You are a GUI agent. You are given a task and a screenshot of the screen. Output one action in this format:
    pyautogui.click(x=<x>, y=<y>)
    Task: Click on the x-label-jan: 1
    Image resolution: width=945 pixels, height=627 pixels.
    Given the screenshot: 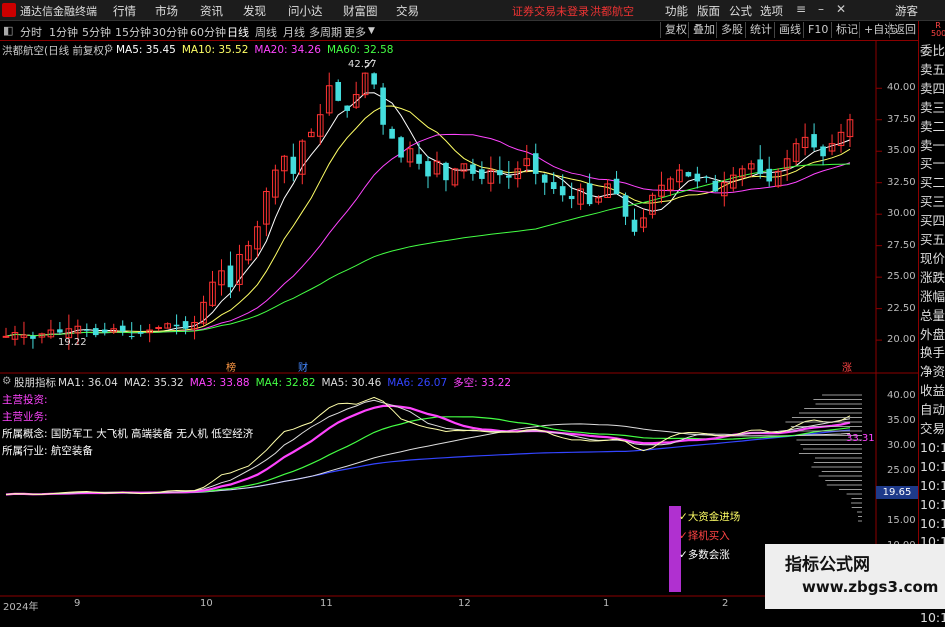 What is the action you would take?
    pyautogui.click(x=606, y=603)
    